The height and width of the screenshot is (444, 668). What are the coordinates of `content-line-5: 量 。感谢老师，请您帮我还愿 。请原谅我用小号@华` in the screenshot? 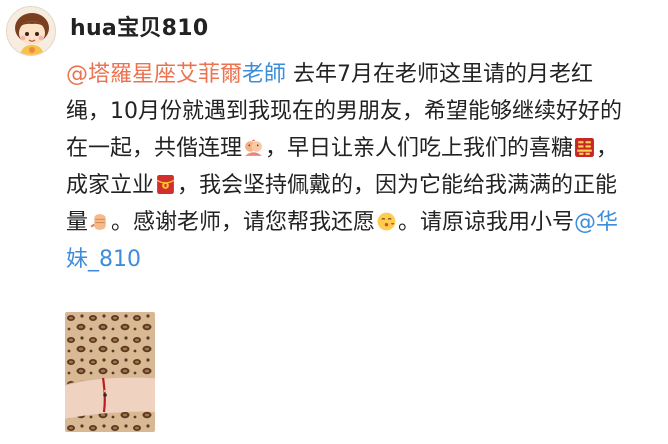 It's located at (365, 222).